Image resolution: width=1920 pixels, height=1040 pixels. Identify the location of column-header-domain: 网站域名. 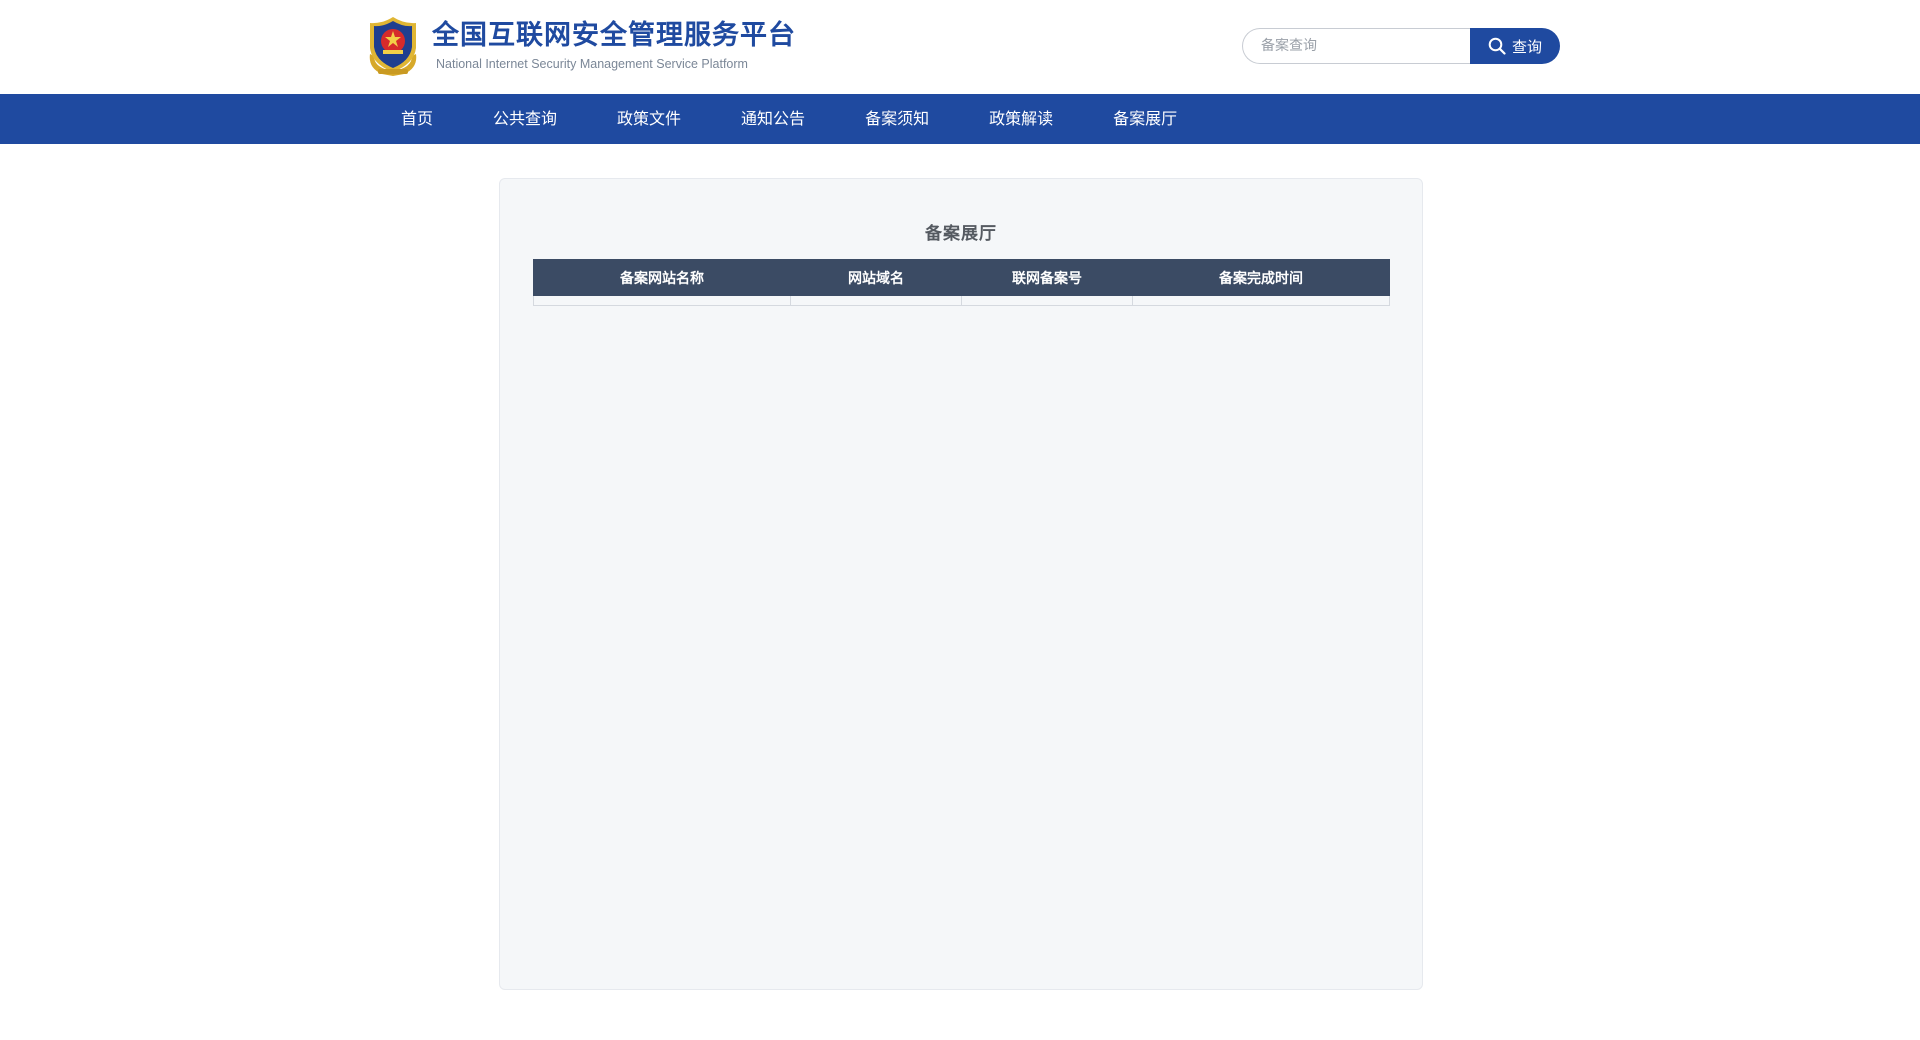
(876, 277).